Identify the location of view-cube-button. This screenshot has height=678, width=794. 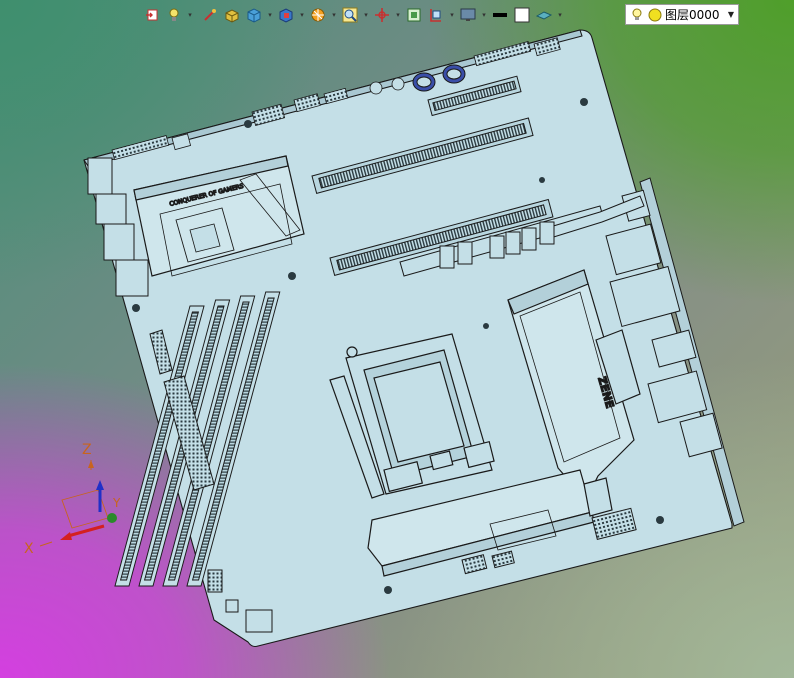
(254, 15).